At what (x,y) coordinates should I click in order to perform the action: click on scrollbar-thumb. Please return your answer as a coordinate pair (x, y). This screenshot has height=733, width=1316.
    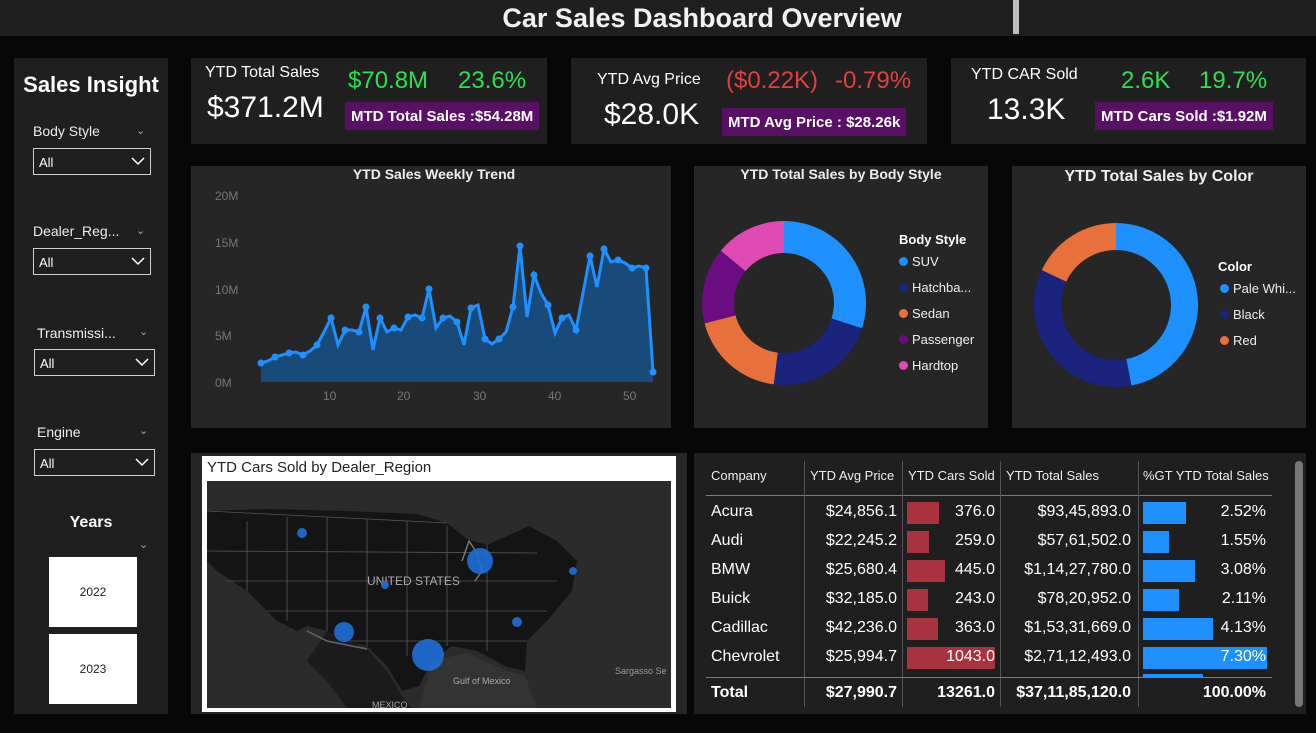
    Looking at the image, I should click on (1299, 584).